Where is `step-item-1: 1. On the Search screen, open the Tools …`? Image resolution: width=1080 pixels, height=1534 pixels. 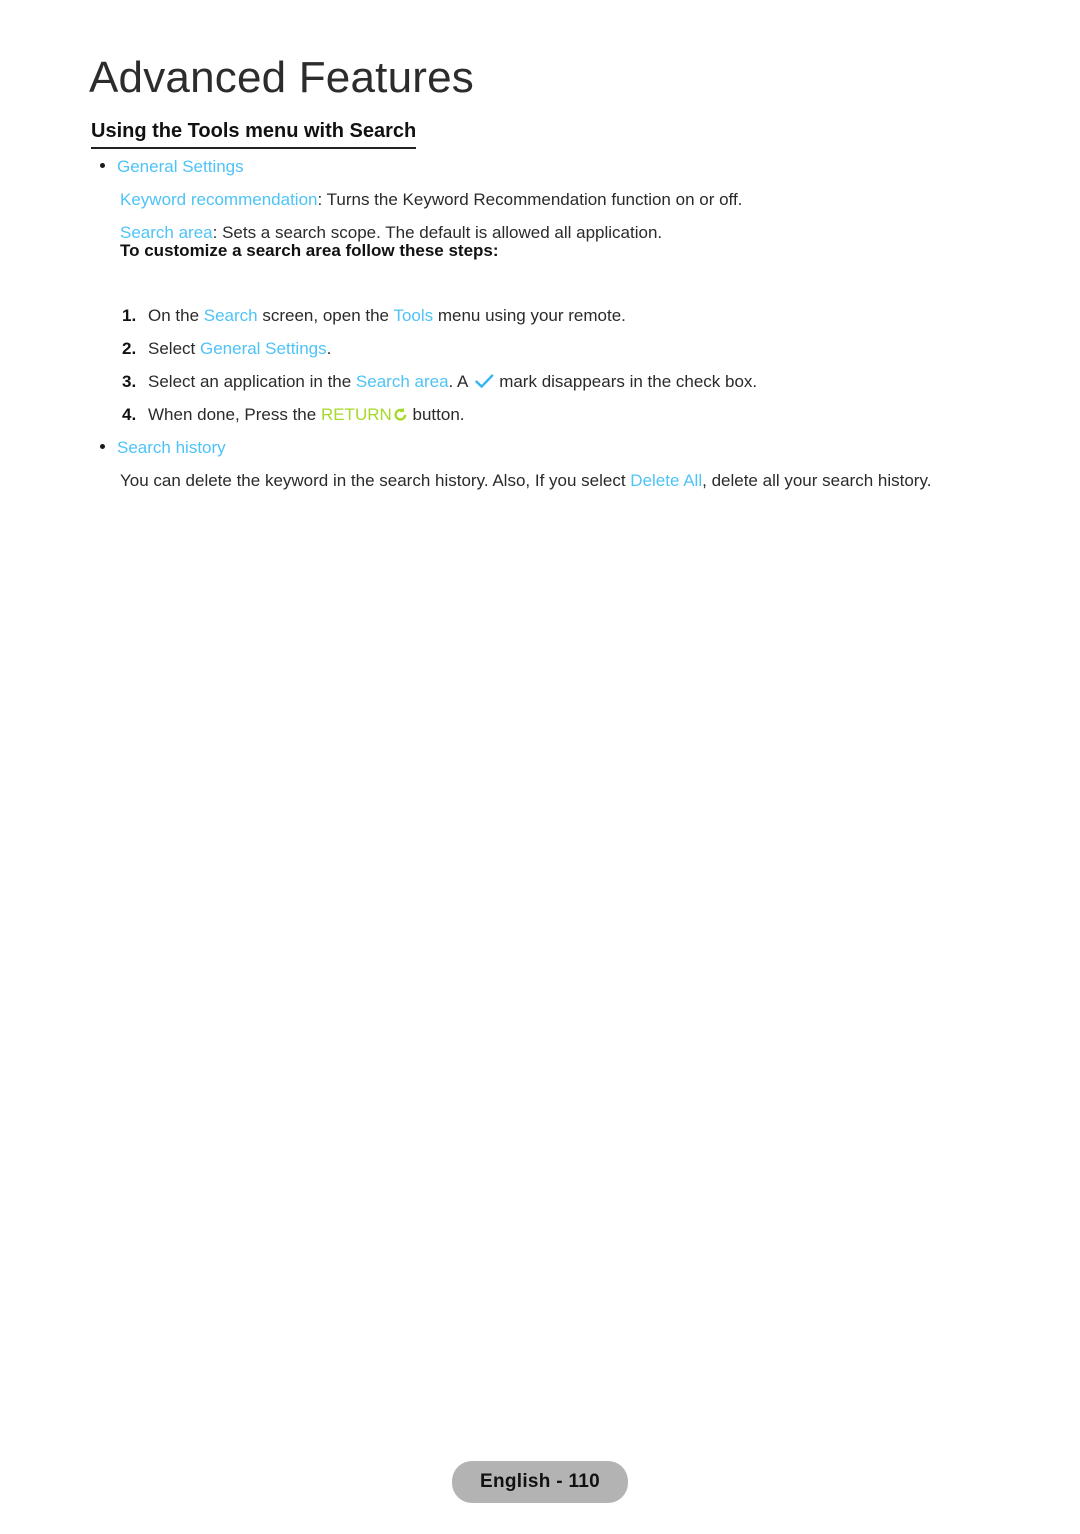 step-item-1: 1. On the Search screen, open the Tools … is located at coordinates (374, 315).